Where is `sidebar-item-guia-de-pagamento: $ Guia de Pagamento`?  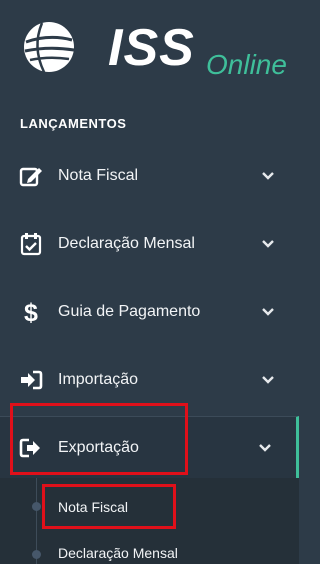
sidebar-item-guia-de-pagamento: $ Guia de Pagamento is located at coordinates (149, 312).